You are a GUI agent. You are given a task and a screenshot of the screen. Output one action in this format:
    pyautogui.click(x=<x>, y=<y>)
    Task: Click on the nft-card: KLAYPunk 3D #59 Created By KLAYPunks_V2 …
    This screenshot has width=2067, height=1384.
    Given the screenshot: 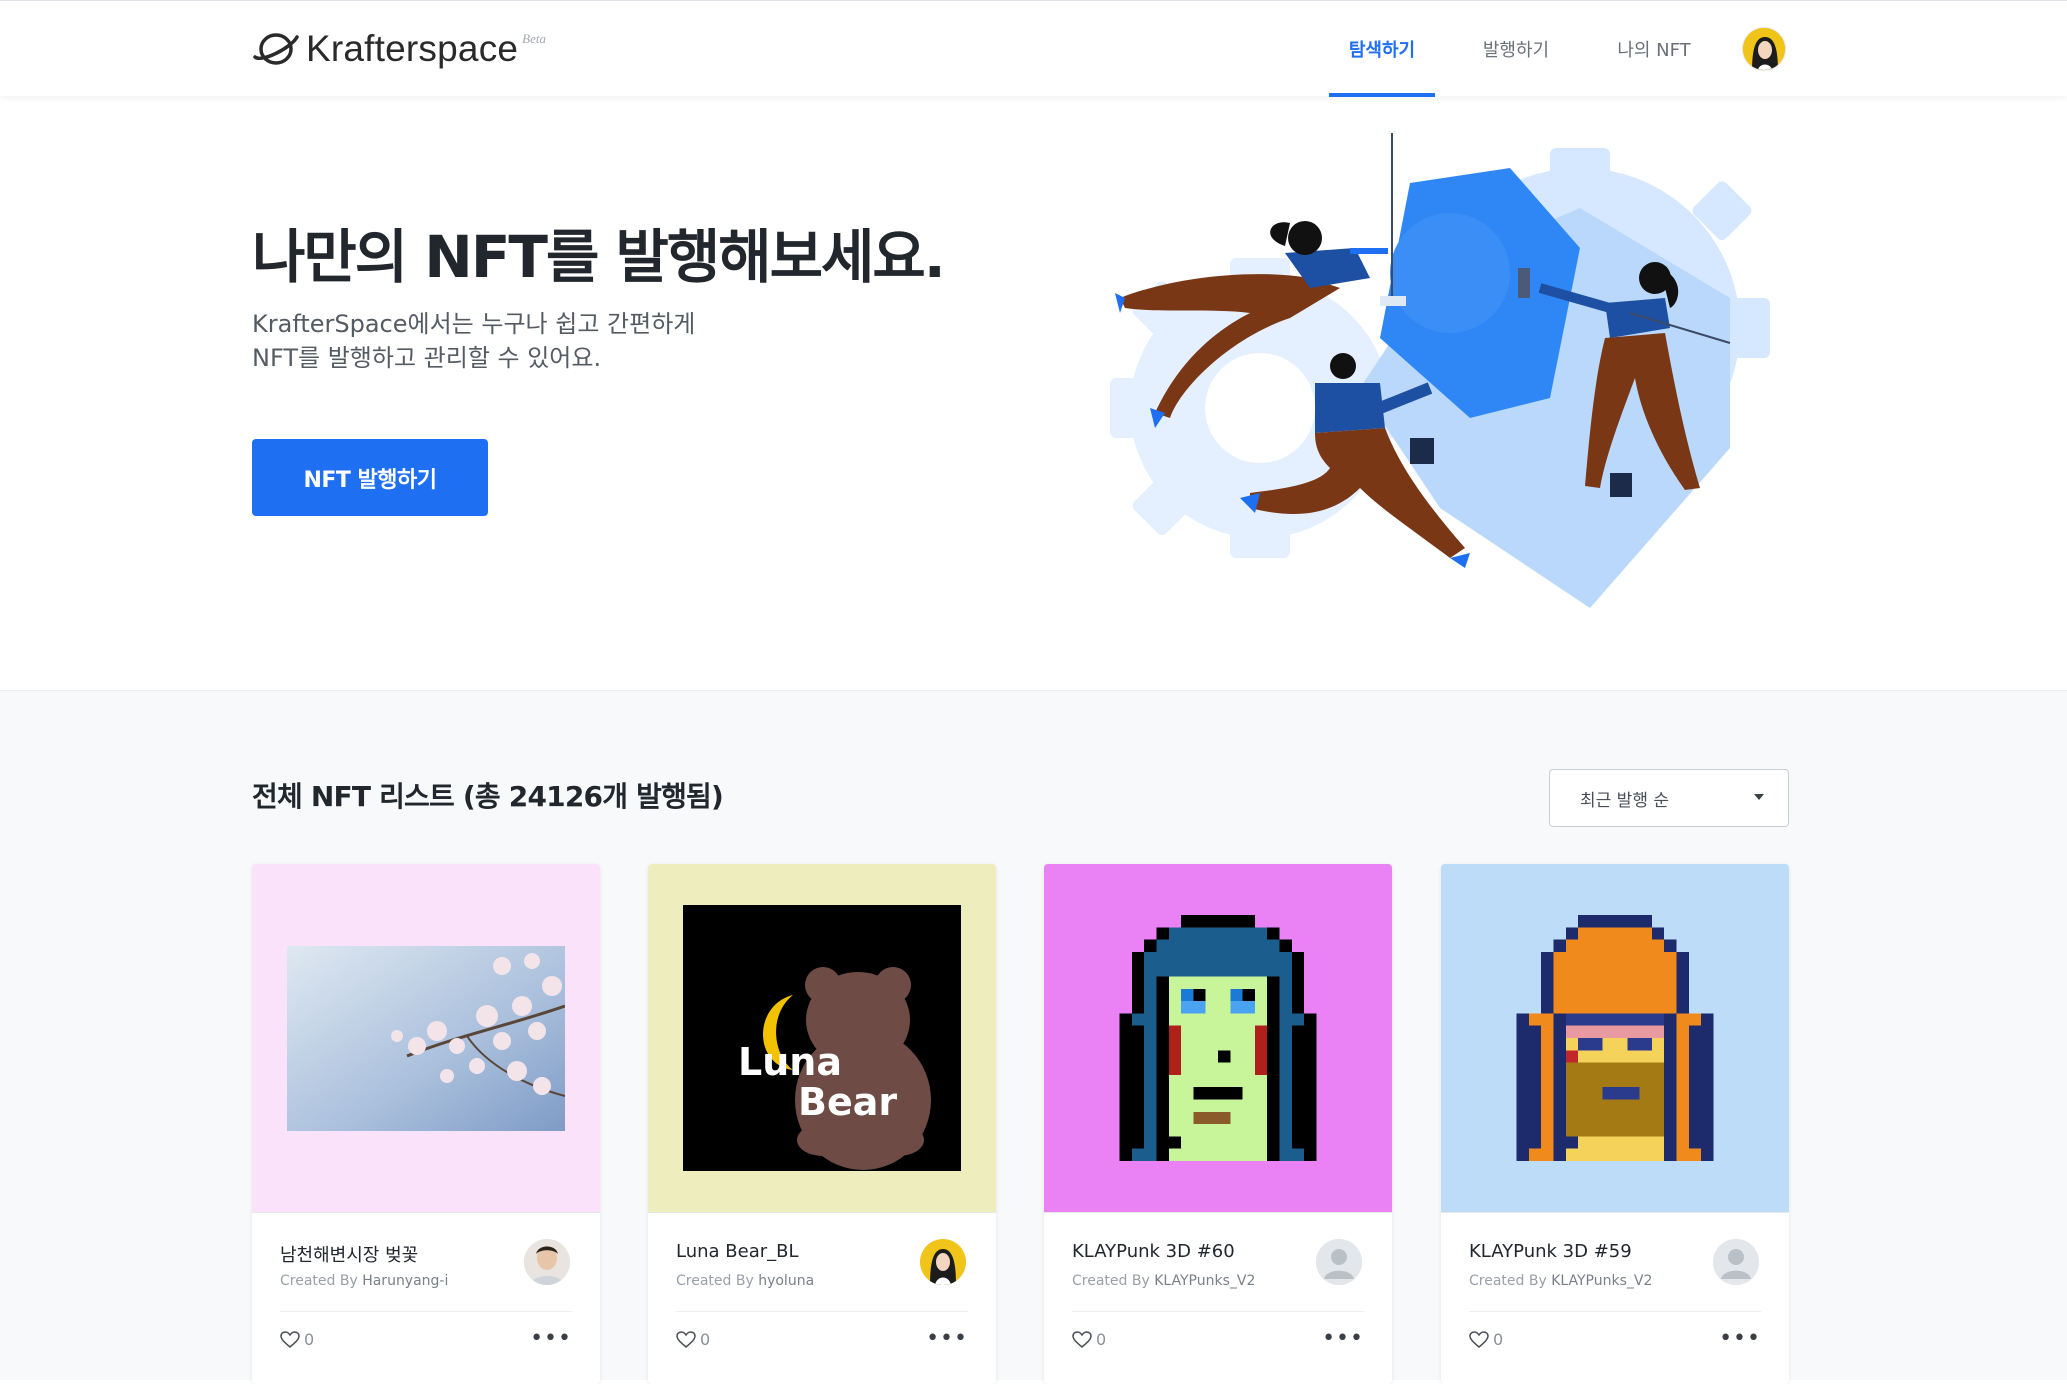 What is the action you would take?
    pyautogui.click(x=1615, y=1124)
    